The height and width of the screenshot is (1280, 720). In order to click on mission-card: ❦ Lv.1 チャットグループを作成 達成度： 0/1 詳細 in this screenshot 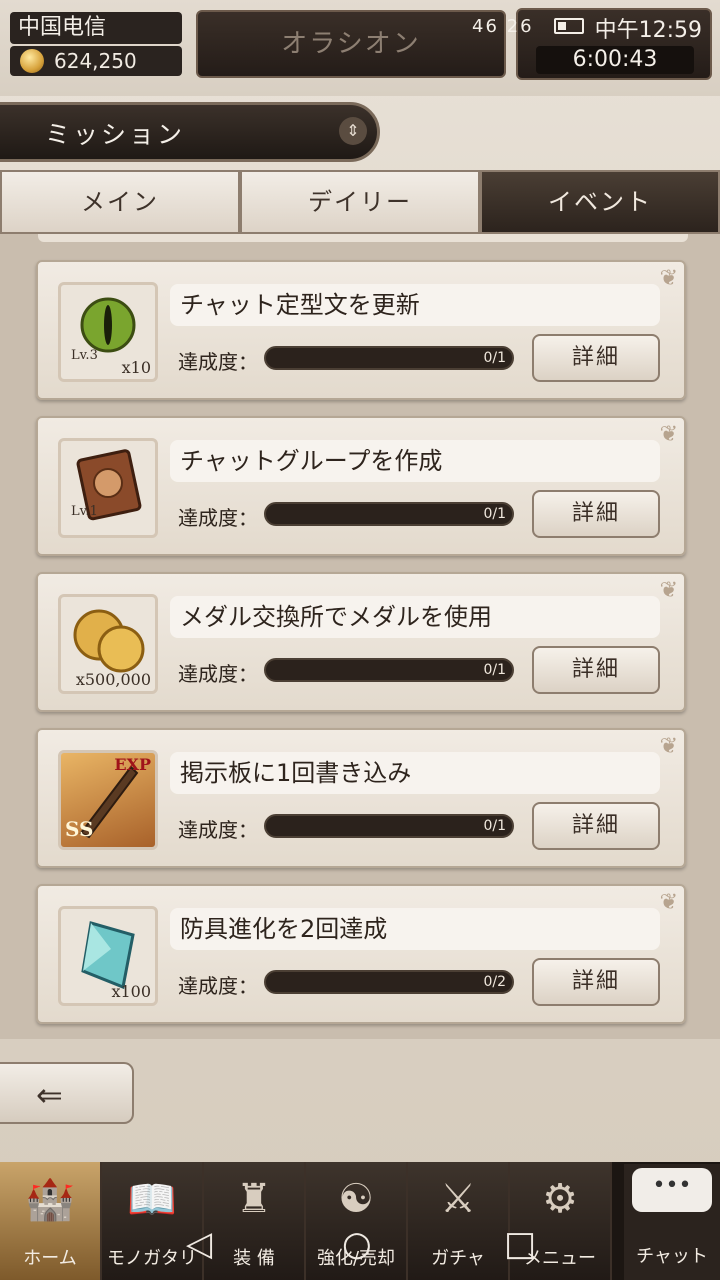, I will do `click(361, 486)`.